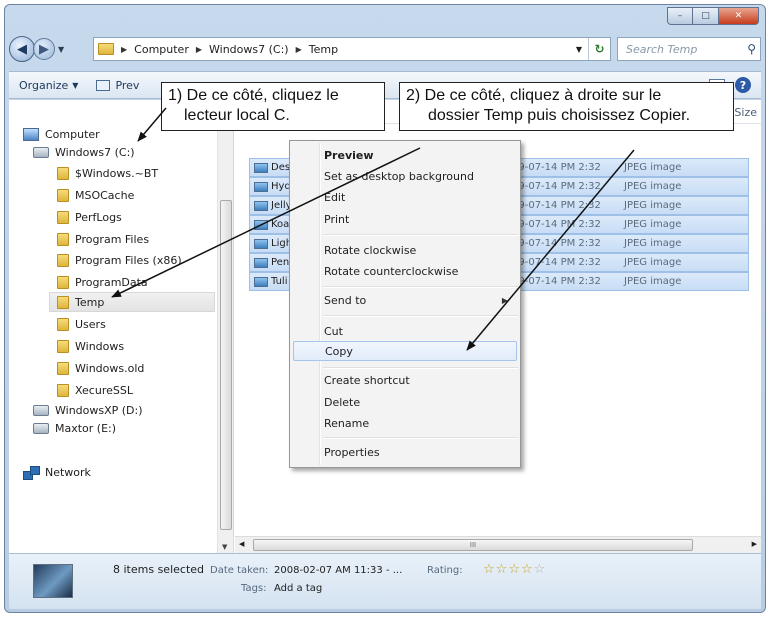 The image size is (770, 617). Describe the element at coordinates (399, 176) in the screenshot. I see `menu-item-set-desktop-background: Set as desktop background` at that location.